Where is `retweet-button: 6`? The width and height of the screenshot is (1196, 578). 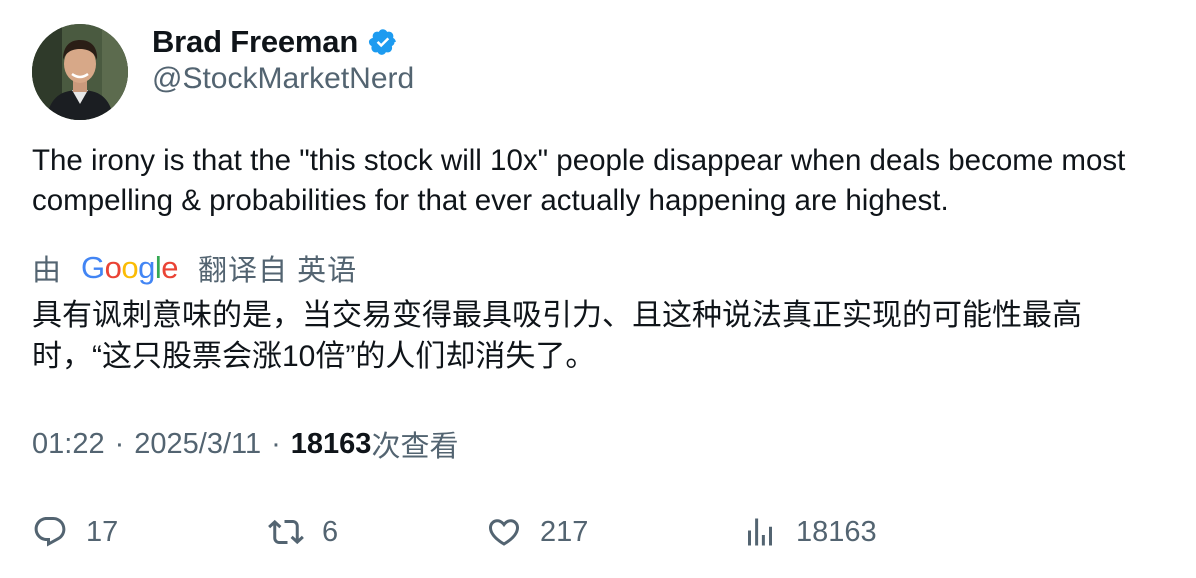
retweet-button: 6 is located at coordinates (303, 532).